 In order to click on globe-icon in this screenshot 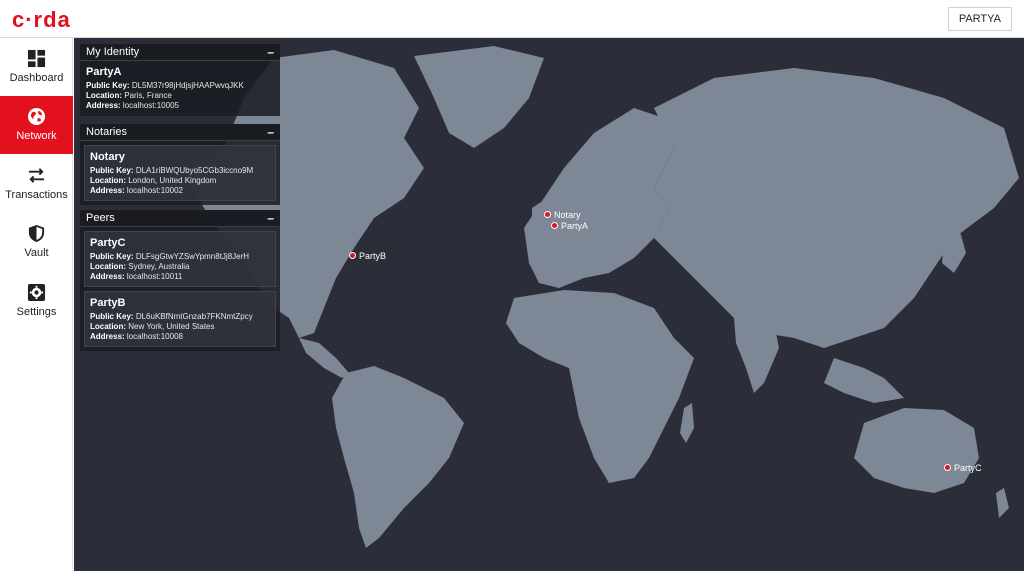, I will do `click(36, 116)`.